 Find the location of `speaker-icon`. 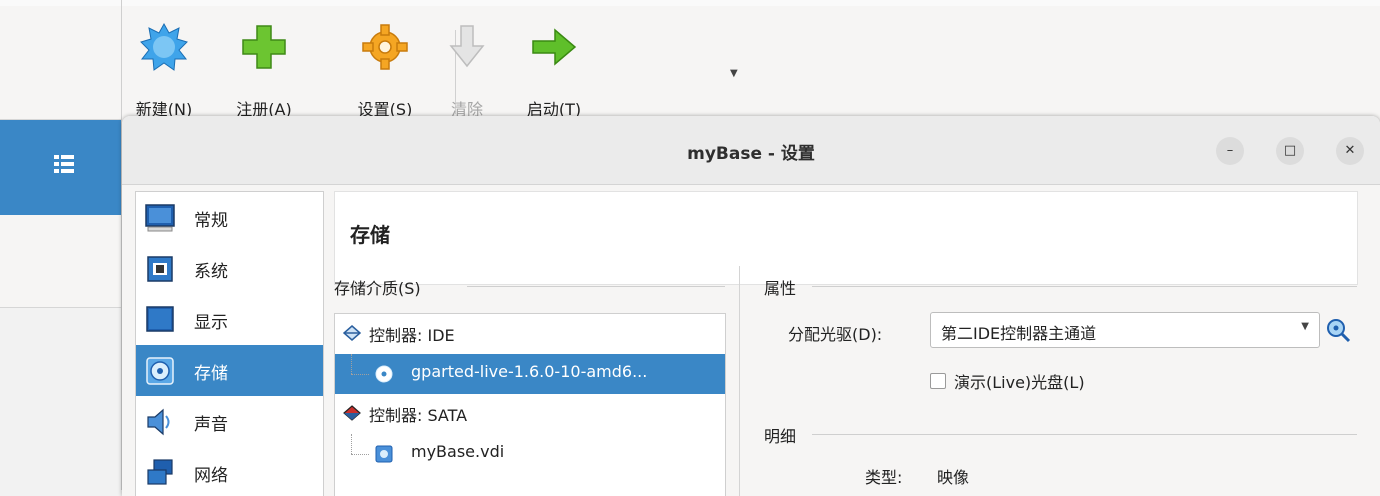

speaker-icon is located at coordinates (158, 422).